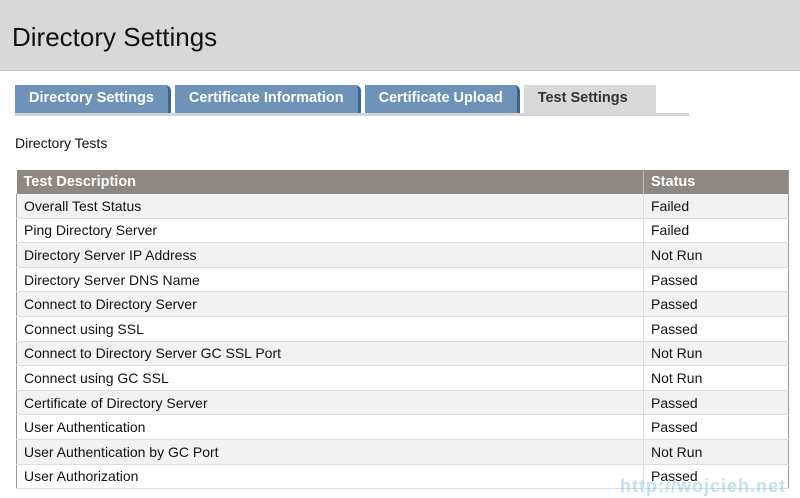  Describe the element at coordinates (352, 114) in the screenshot. I see `tab-divider` at that location.